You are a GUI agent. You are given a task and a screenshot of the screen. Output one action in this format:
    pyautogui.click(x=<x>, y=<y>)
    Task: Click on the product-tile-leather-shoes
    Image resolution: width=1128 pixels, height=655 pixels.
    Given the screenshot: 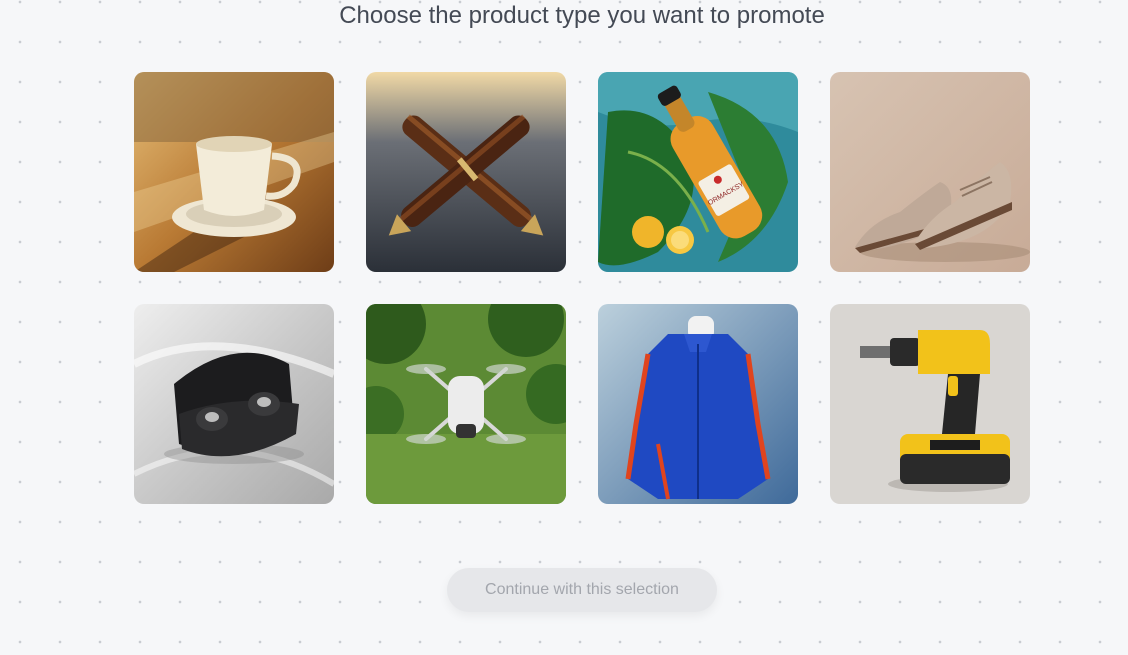 What is the action you would take?
    pyautogui.click(x=930, y=172)
    